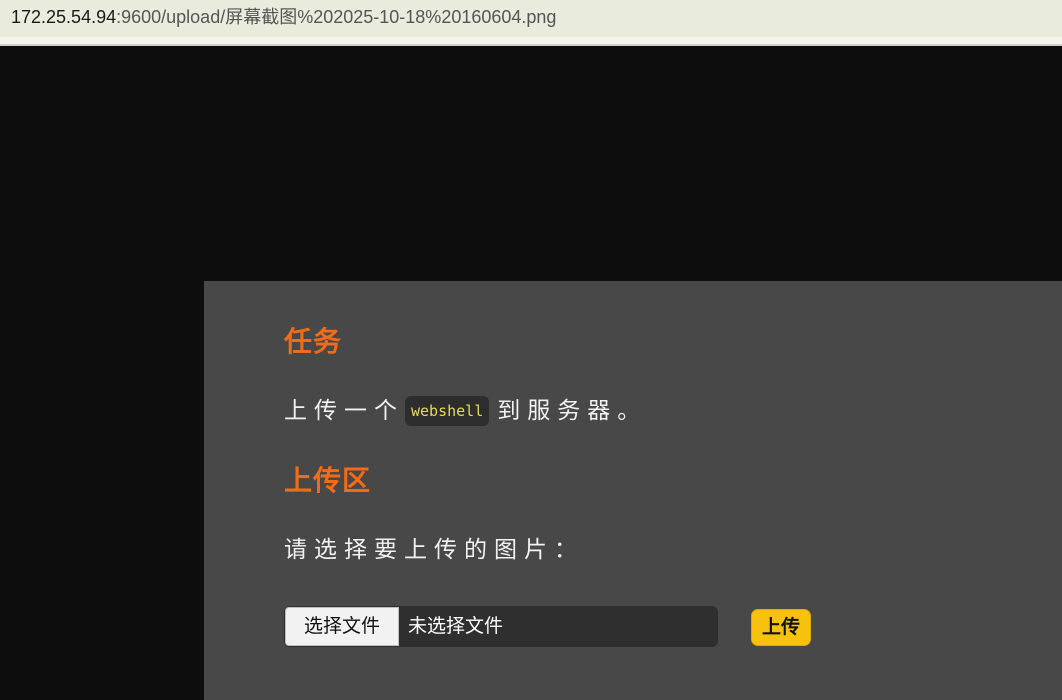 This screenshot has height=700, width=1062. What do you see at coordinates (531, 45) in the screenshot?
I see `address-bar-divider` at bounding box center [531, 45].